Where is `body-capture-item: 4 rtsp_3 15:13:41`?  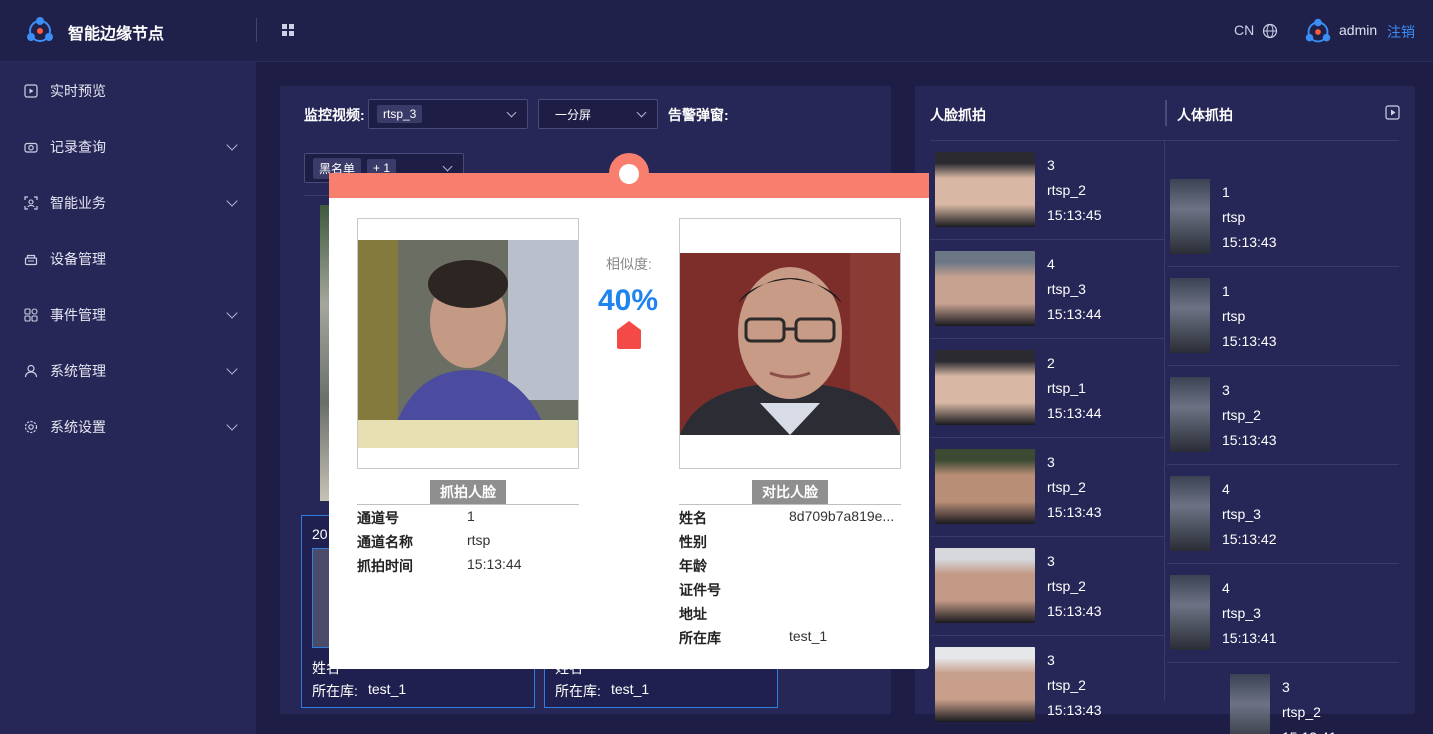
body-capture-item: 4 rtsp_3 15:13:41 is located at coordinates (1283, 613).